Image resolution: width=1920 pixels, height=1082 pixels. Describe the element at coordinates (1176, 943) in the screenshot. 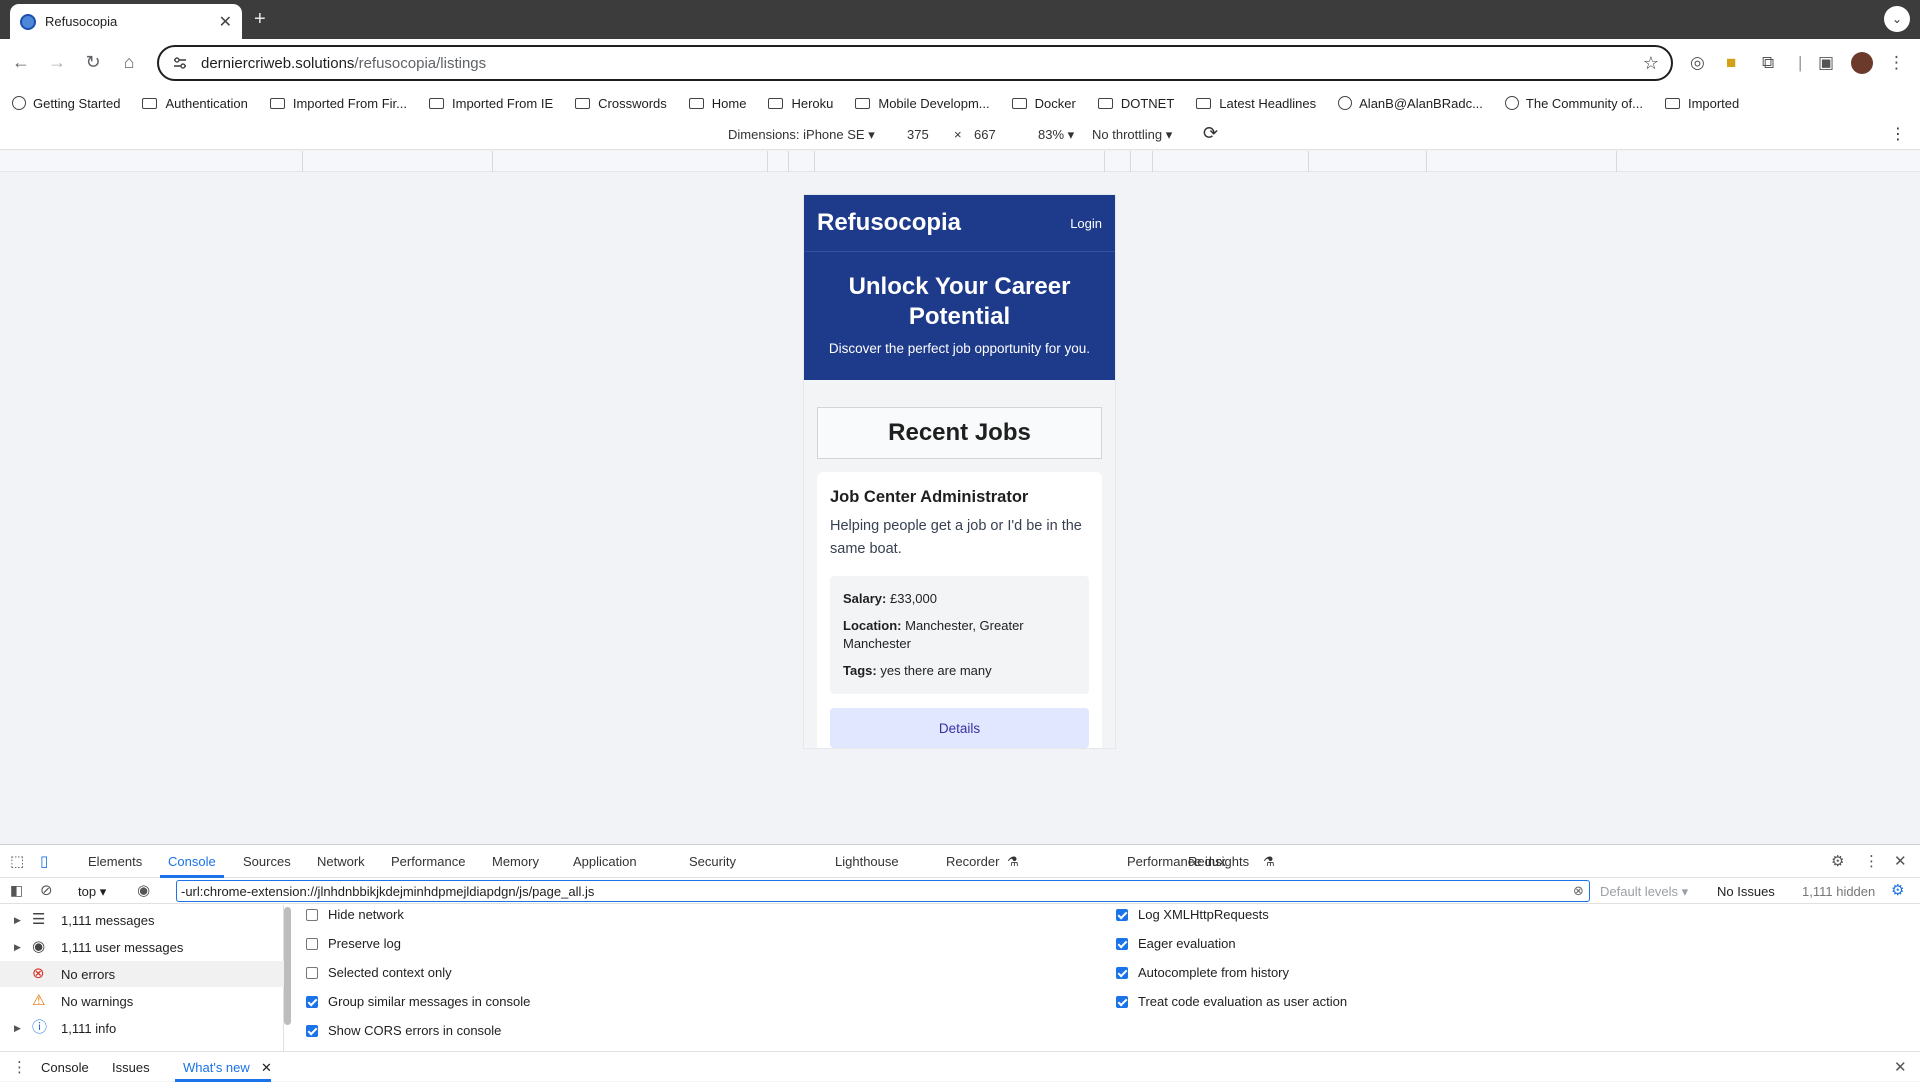

I see `console-setting-option: Eager evaluation` at that location.